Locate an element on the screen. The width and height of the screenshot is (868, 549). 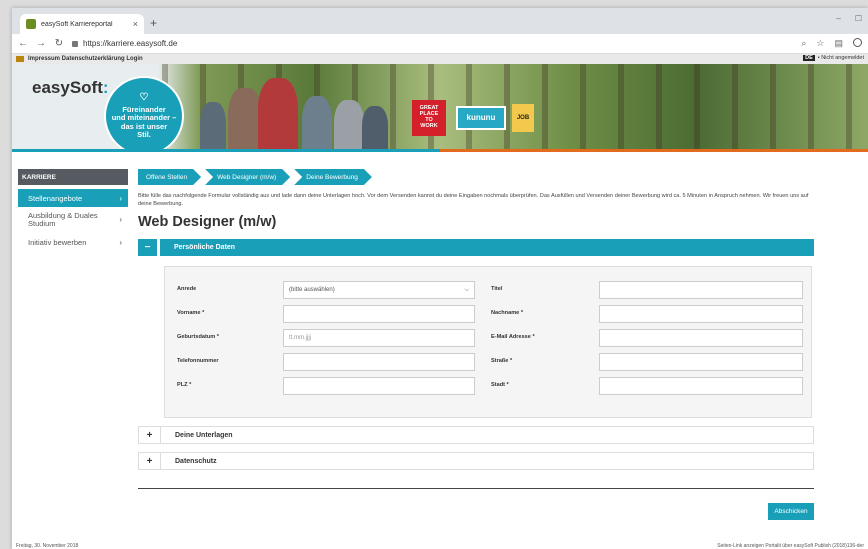
strasse-label: Straße * is located at coordinates (502, 361).